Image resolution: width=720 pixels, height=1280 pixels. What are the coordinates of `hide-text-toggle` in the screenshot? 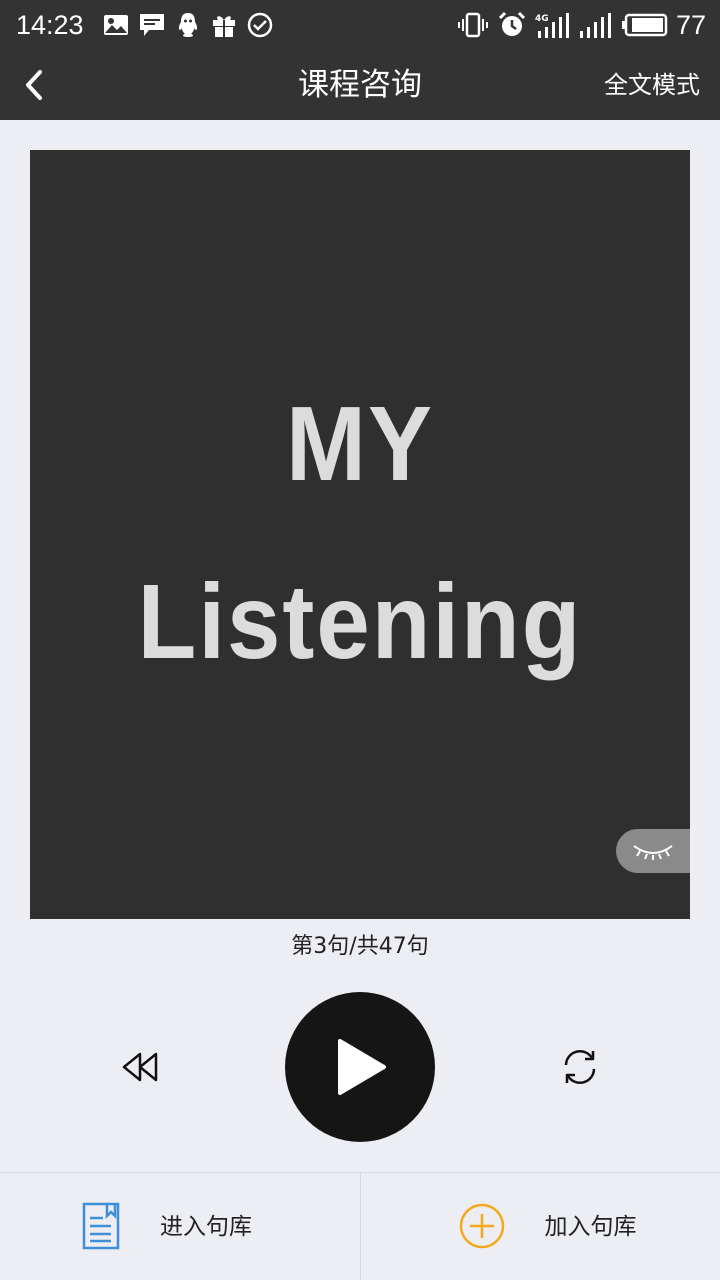 It's located at (653, 851).